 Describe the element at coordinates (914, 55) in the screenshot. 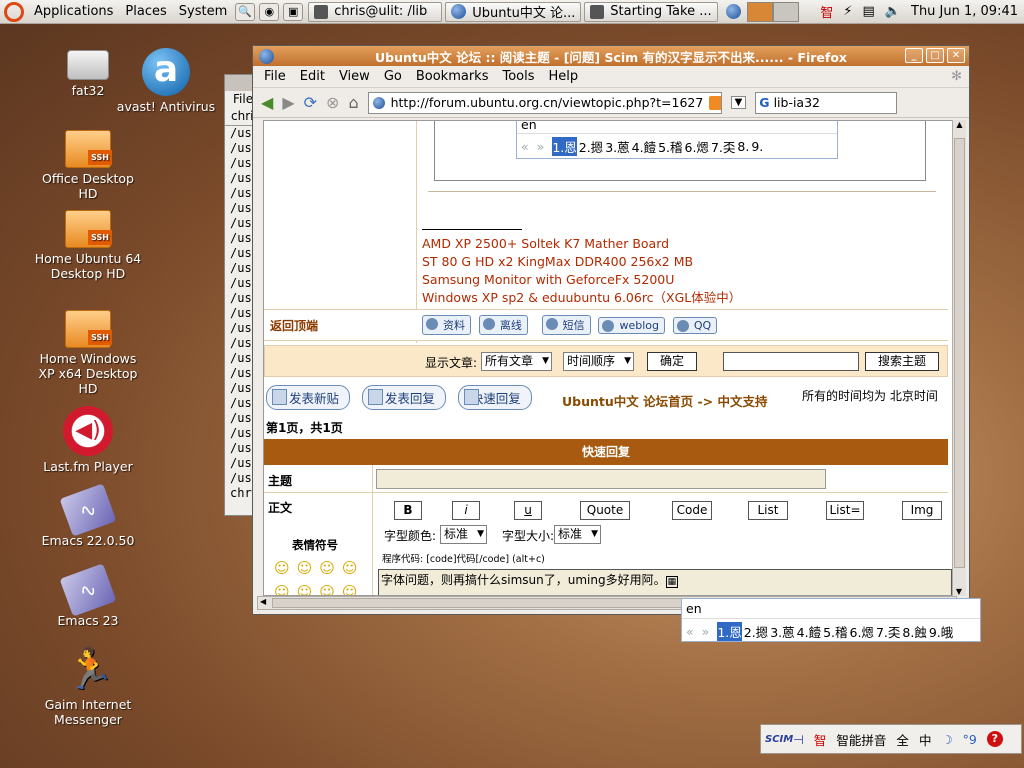

I see `minimize-button: _` at that location.